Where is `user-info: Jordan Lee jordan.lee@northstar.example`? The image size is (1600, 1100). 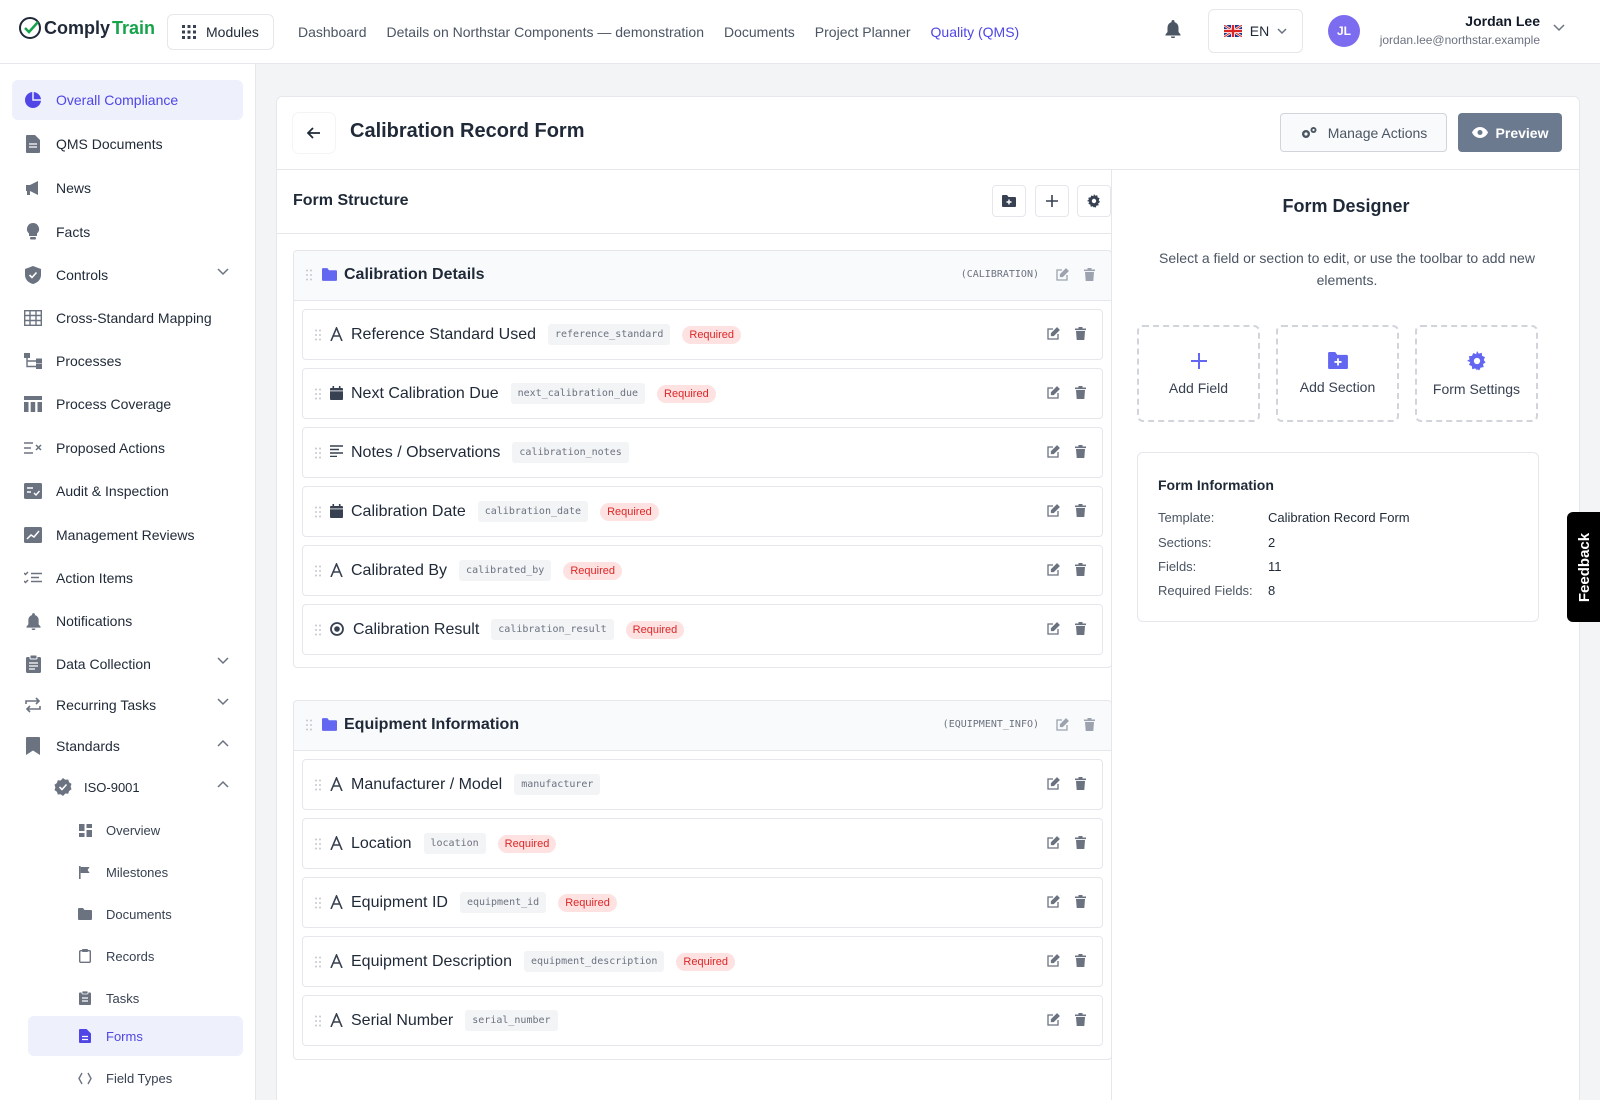
user-info: Jordan Lee jordan.lee@northstar.example is located at coordinates (1456, 30).